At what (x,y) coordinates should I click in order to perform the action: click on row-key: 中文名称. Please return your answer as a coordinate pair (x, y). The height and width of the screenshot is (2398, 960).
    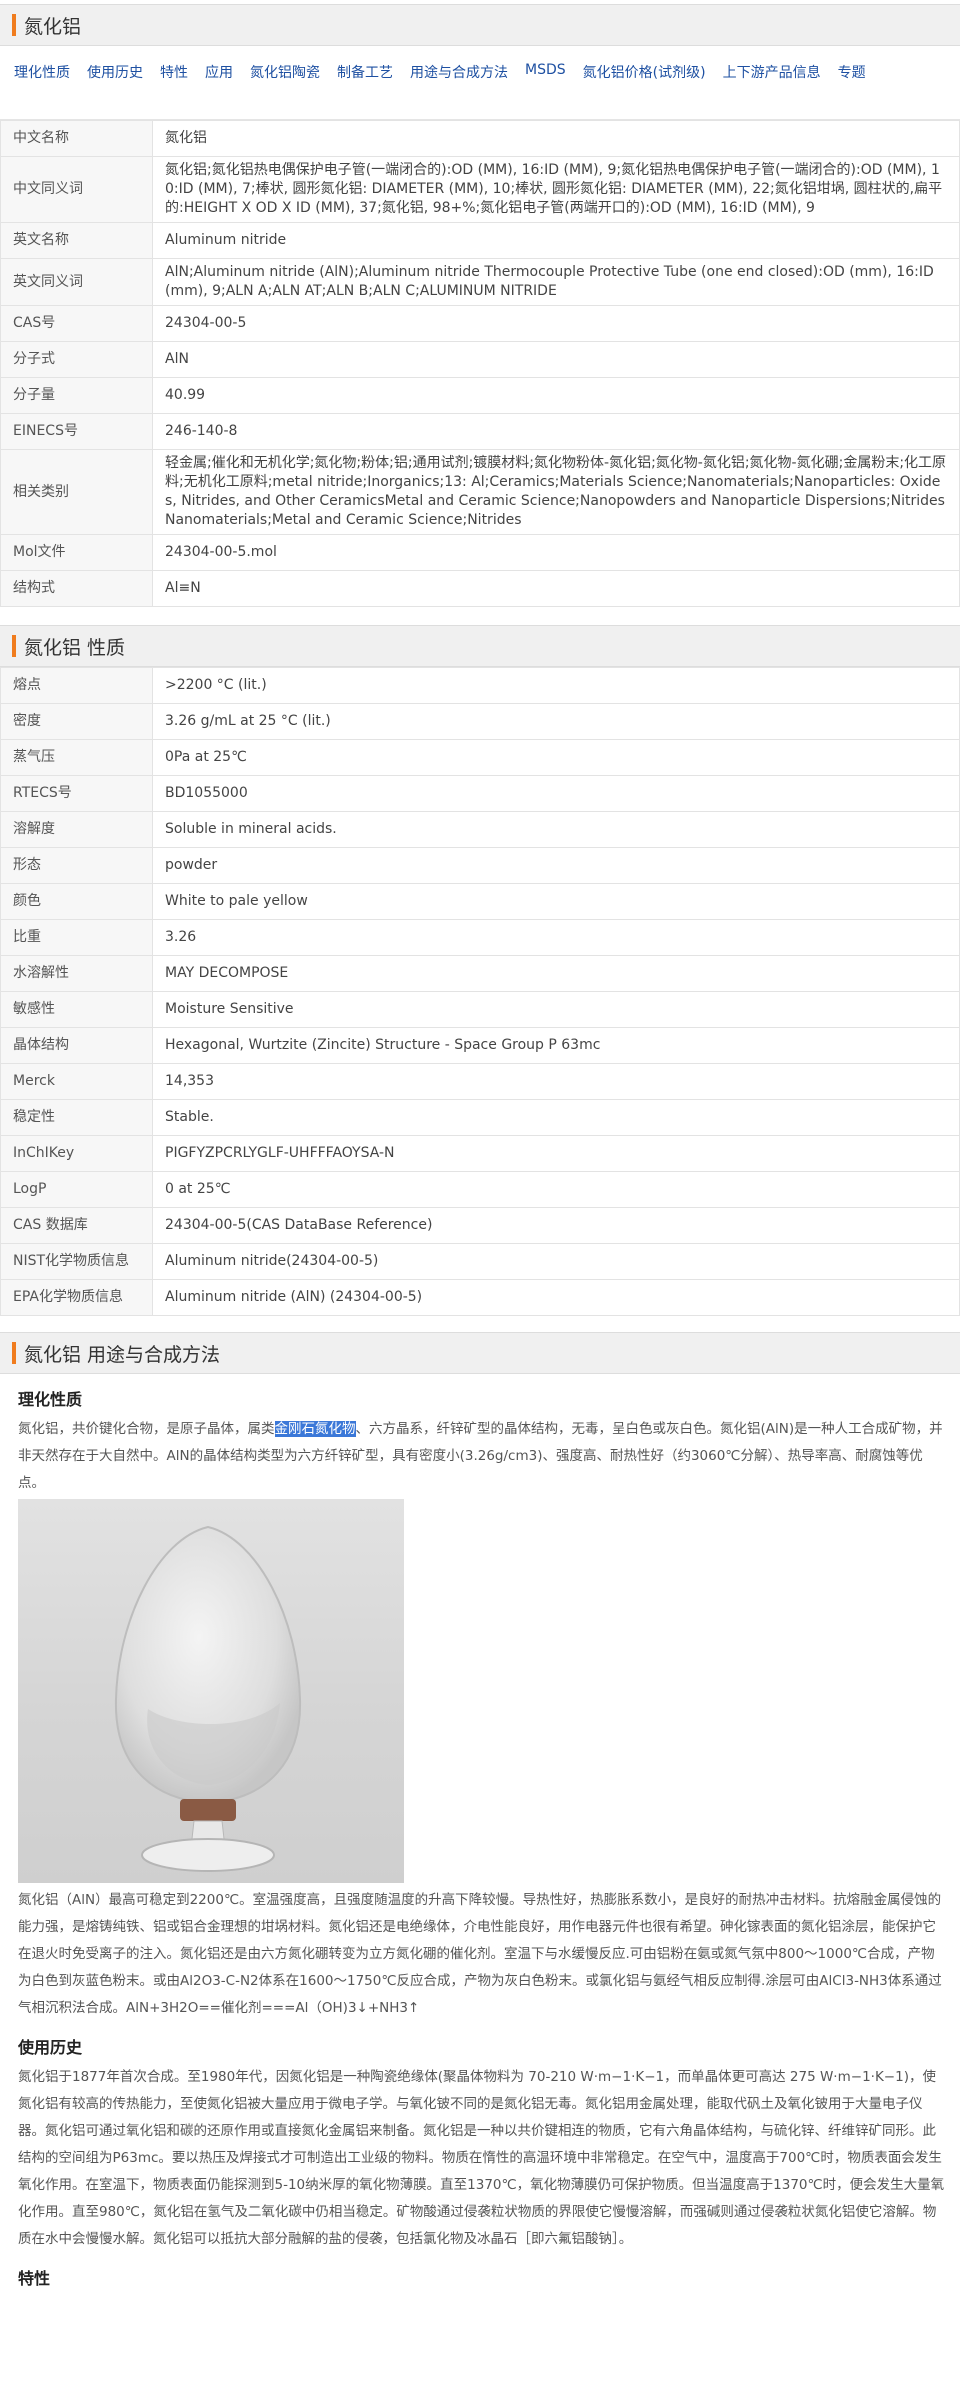
    Looking at the image, I should click on (76, 138).